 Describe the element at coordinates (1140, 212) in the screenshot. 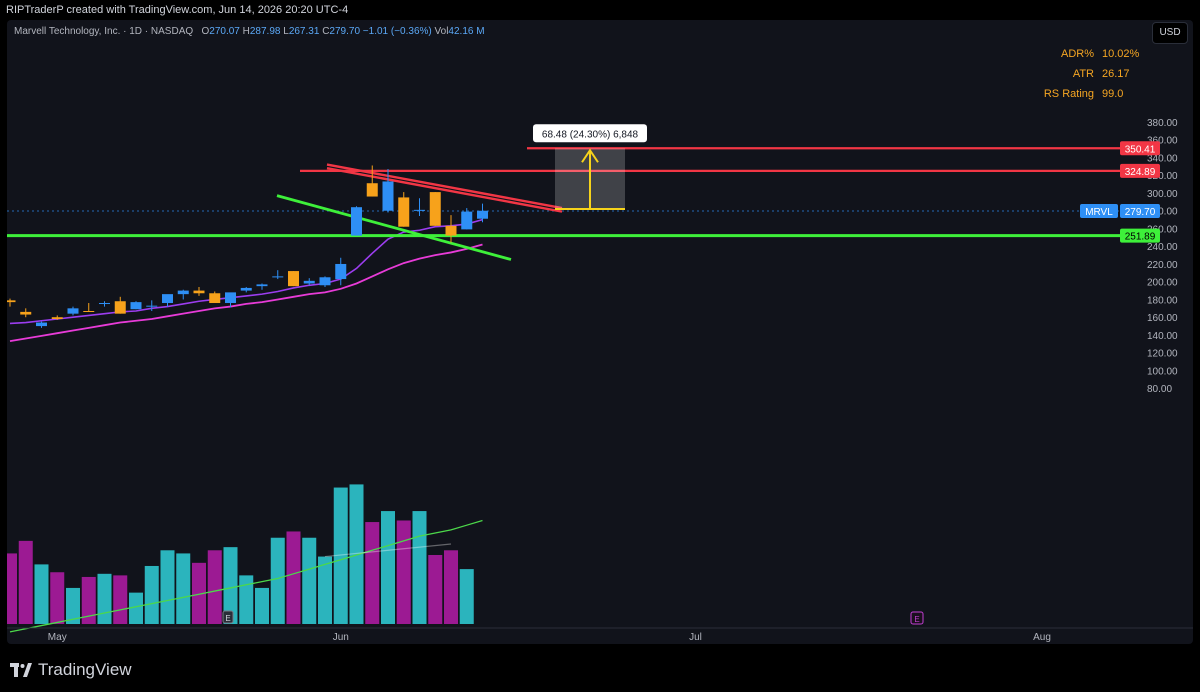

I see `price-tag-label: 279.70` at that location.